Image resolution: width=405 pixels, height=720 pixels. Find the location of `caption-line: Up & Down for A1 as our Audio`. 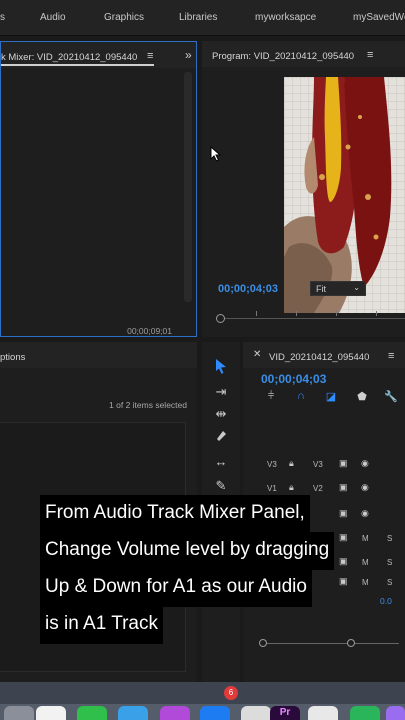

caption-line: Up & Down for A1 as our Audio is located at coordinates (176, 588).